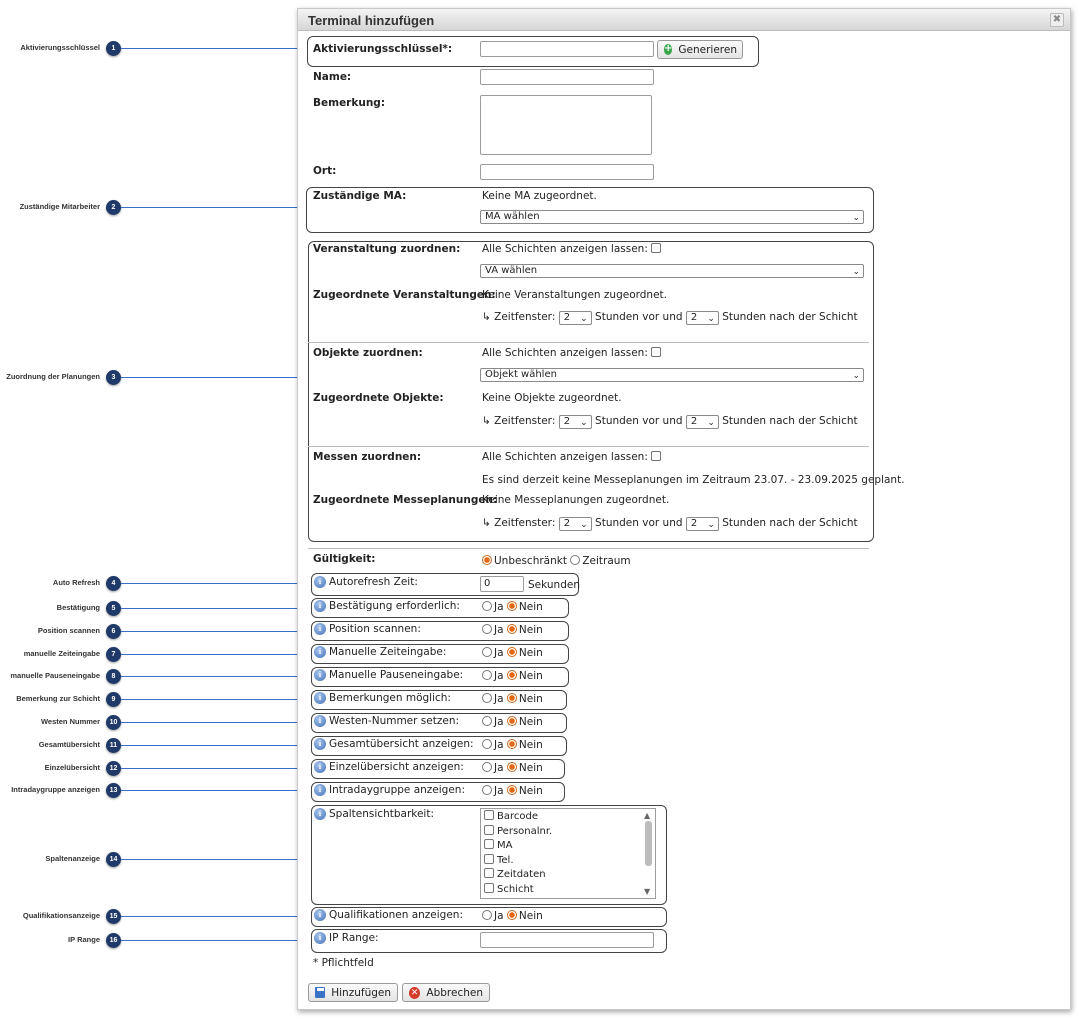 This screenshot has width=1087, height=1024. What do you see at coordinates (702, 422) in the screenshot?
I see `obj-after-select: 2 ⌄` at bounding box center [702, 422].